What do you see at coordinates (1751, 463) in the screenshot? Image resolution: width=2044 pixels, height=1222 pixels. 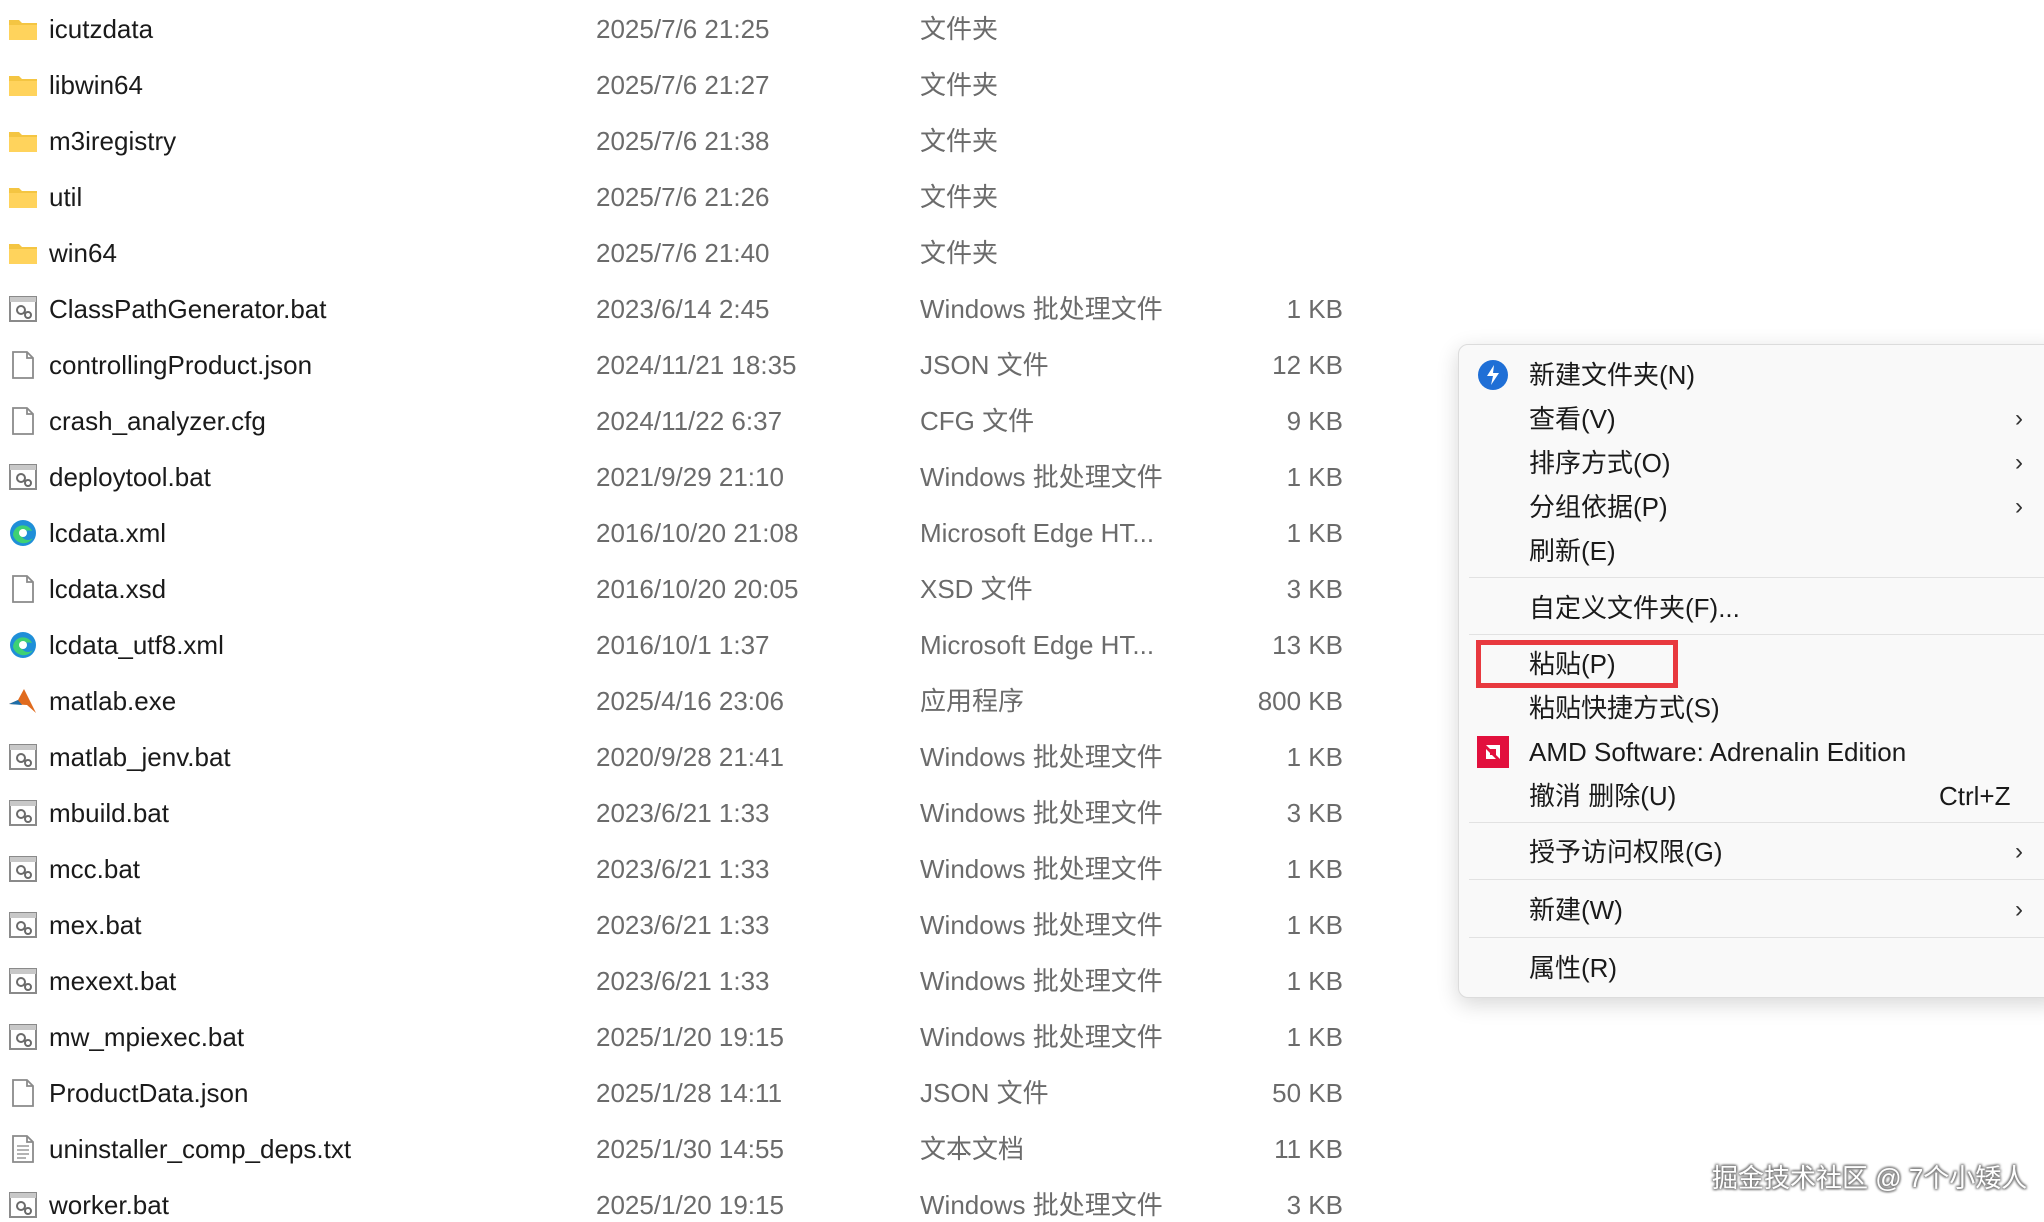 I see `menu-item-sort-by: 排序方式(O) ›` at bounding box center [1751, 463].